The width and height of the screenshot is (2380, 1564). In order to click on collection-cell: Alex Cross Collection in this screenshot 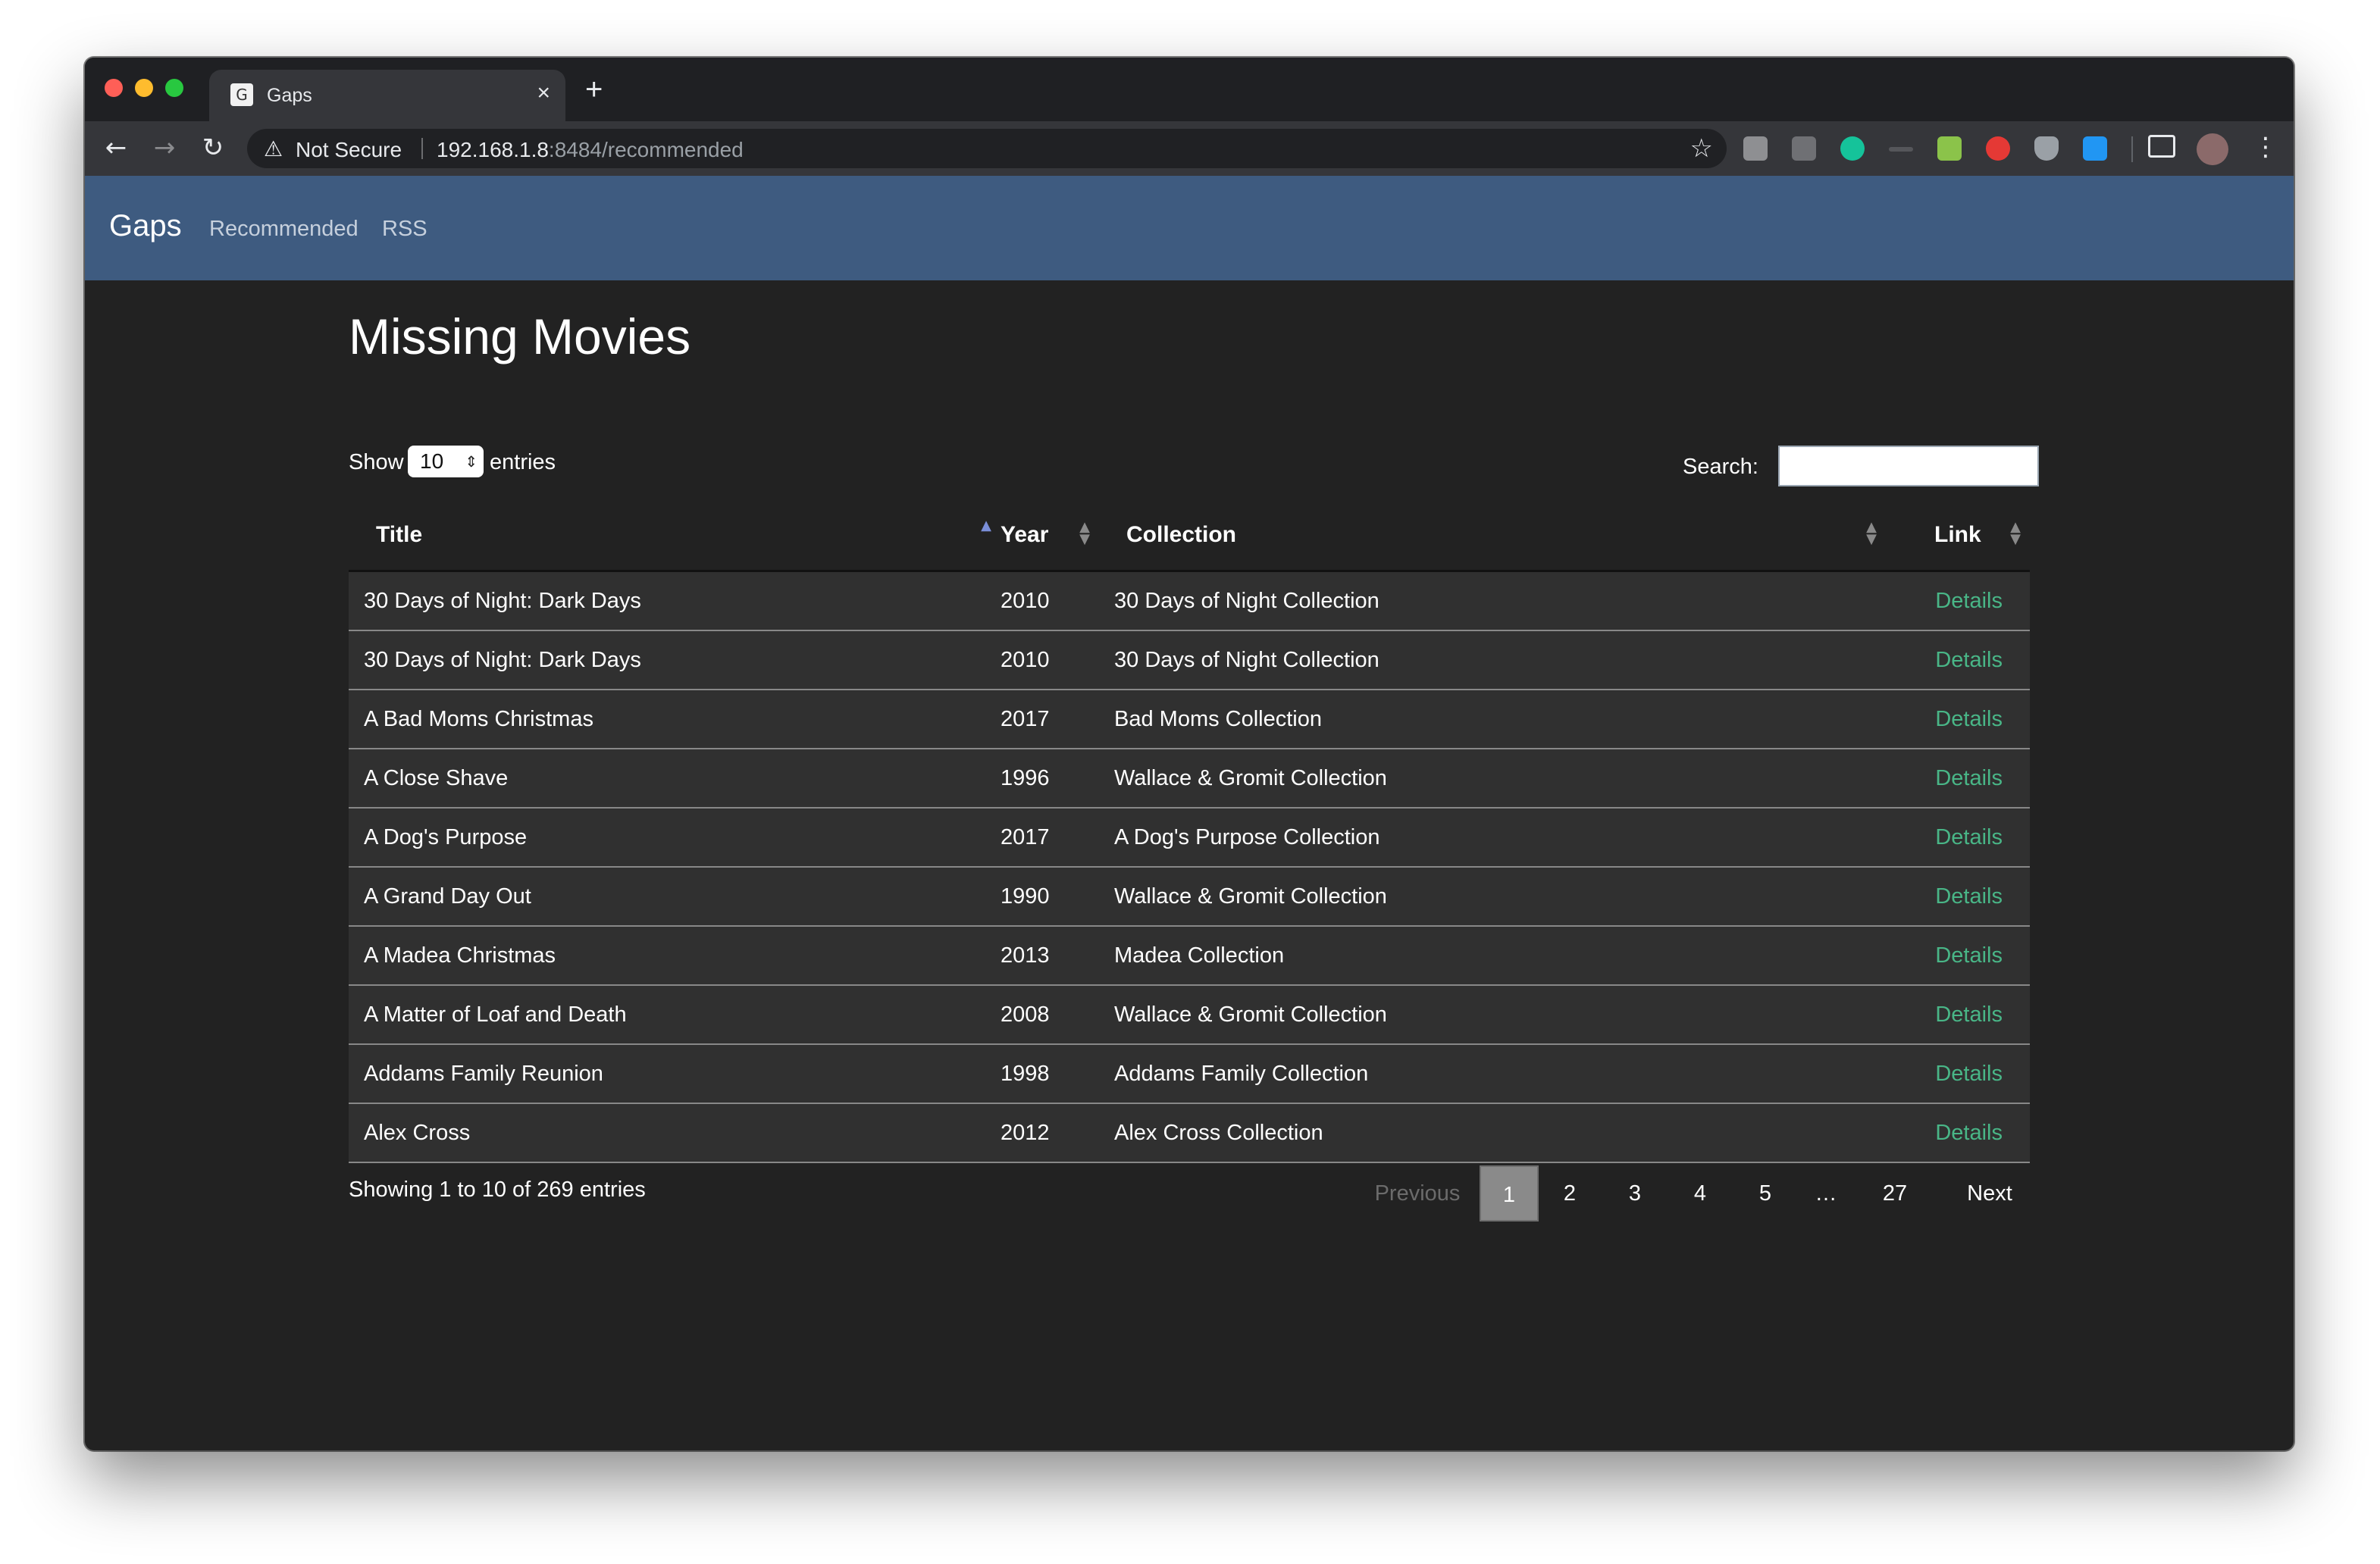, I will do `click(1492, 1133)`.